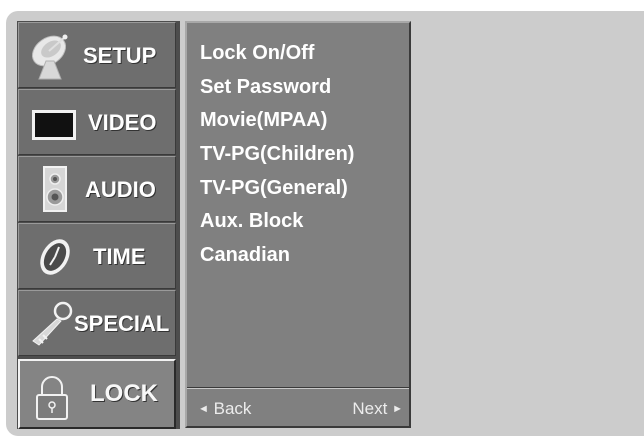  I want to click on category-lock-label: LOCK, so click(124, 393).